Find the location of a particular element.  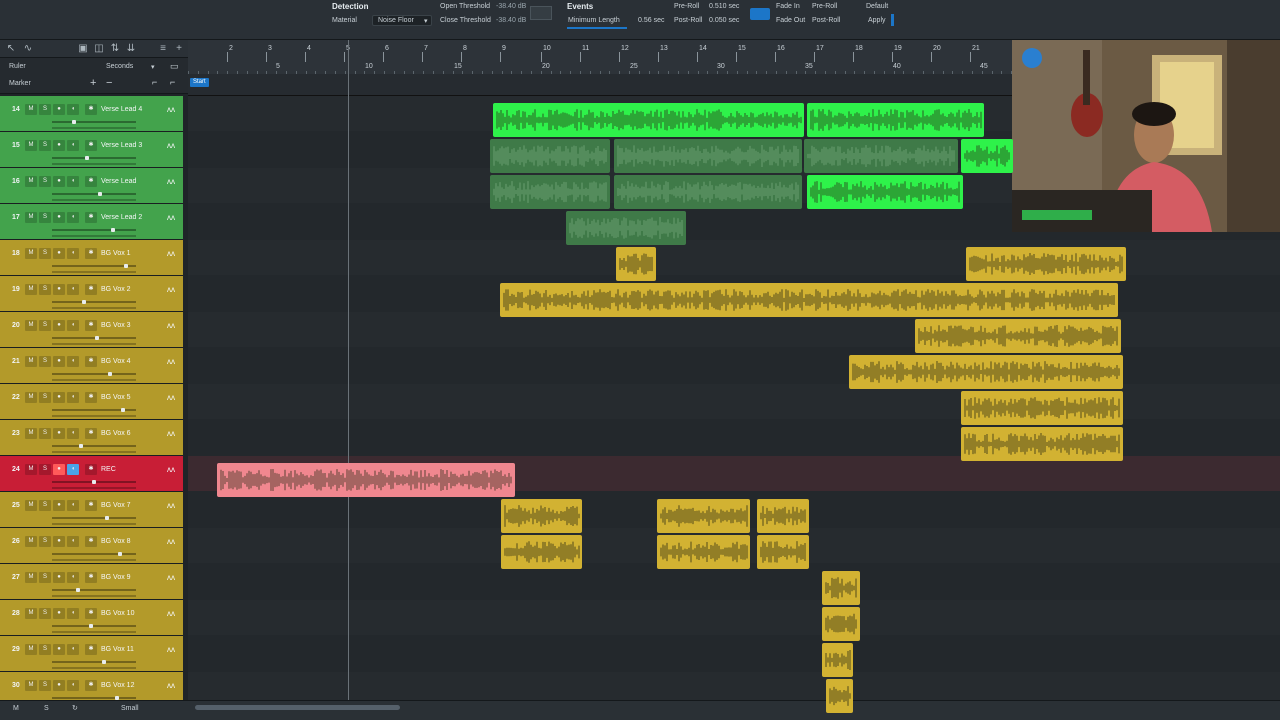

track-name: BG Vox 2 is located at coordinates (116, 289).